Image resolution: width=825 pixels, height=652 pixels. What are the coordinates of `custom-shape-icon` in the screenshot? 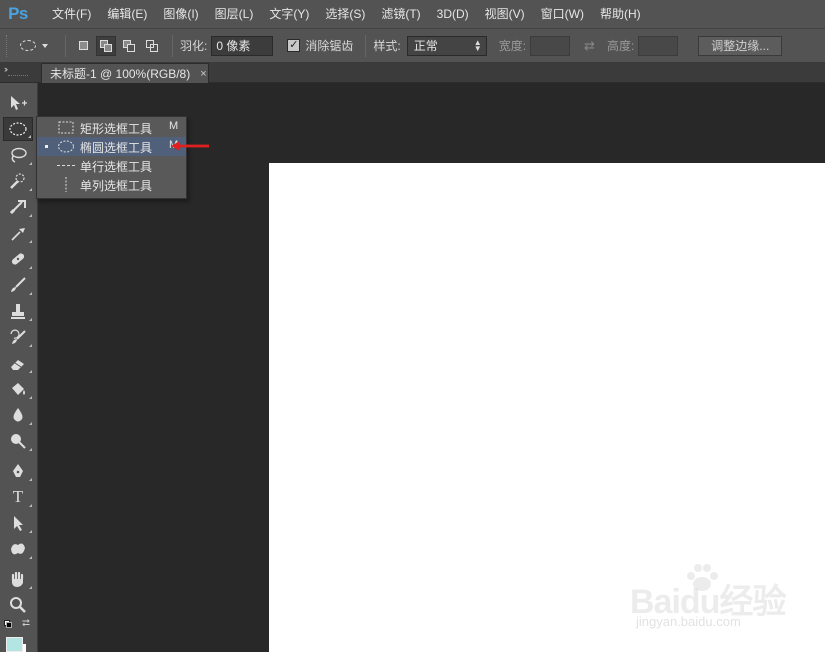 It's located at (18, 549).